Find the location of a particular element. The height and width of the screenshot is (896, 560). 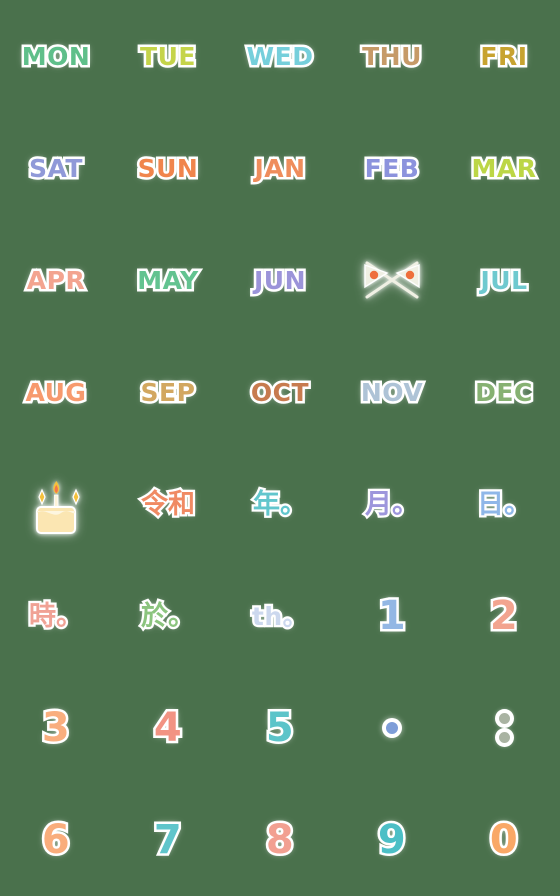

sticker-cell: th。 is located at coordinates (280, 616).